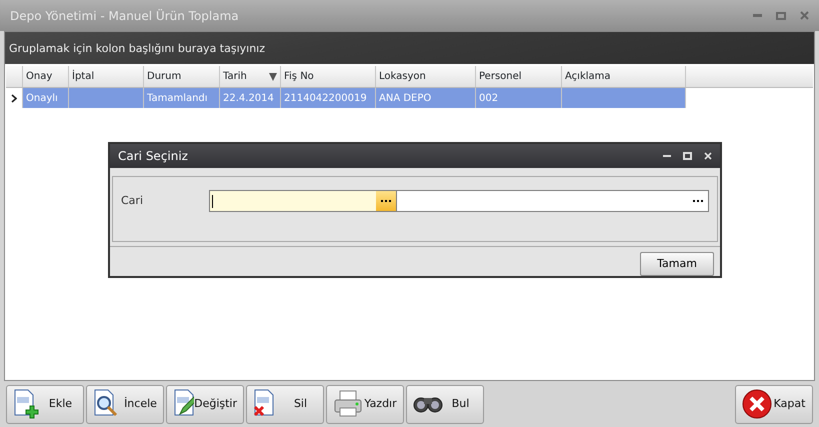 The width and height of the screenshot is (819, 427). What do you see at coordinates (328, 98) in the screenshot?
I see `table-cell: 2114042200019` at bounding box center [328, 98].